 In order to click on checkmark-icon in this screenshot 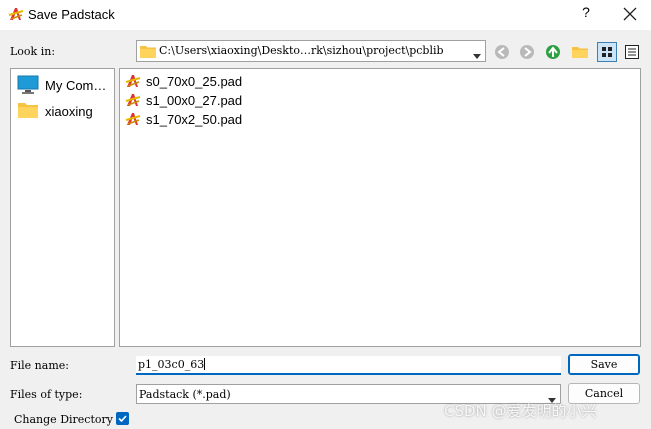, I will do `click(122, 419)`.